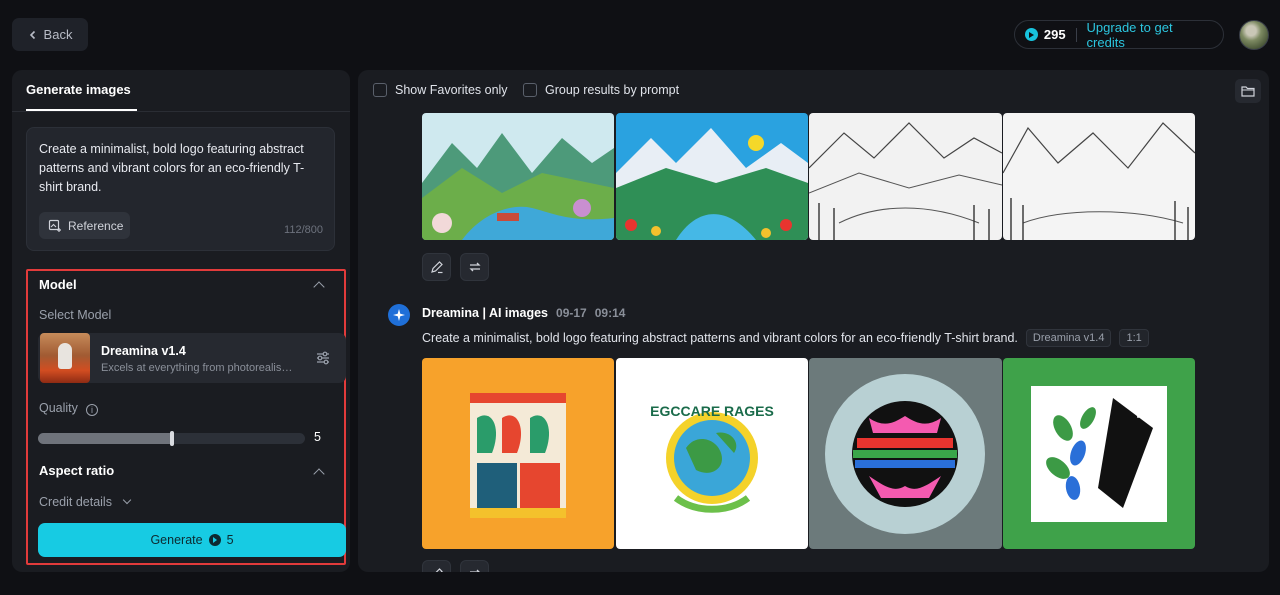  What do you see at coordinates (58, 408) in the screenshot?
I see `quality-label: Quality` at bounding box center [58, 408].